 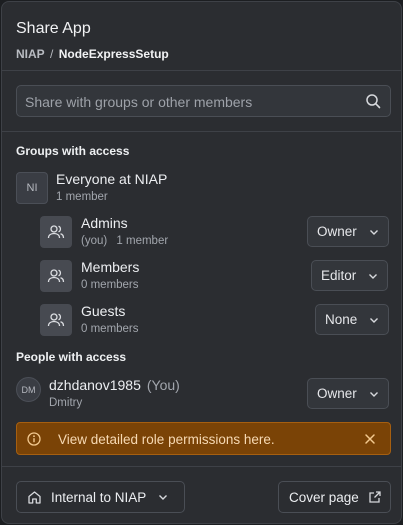 What do you see at coordinates (112, 179) in the screenshot?
I see `org-group-name: Everyone at NIAP` at bounding box center [112, 179].